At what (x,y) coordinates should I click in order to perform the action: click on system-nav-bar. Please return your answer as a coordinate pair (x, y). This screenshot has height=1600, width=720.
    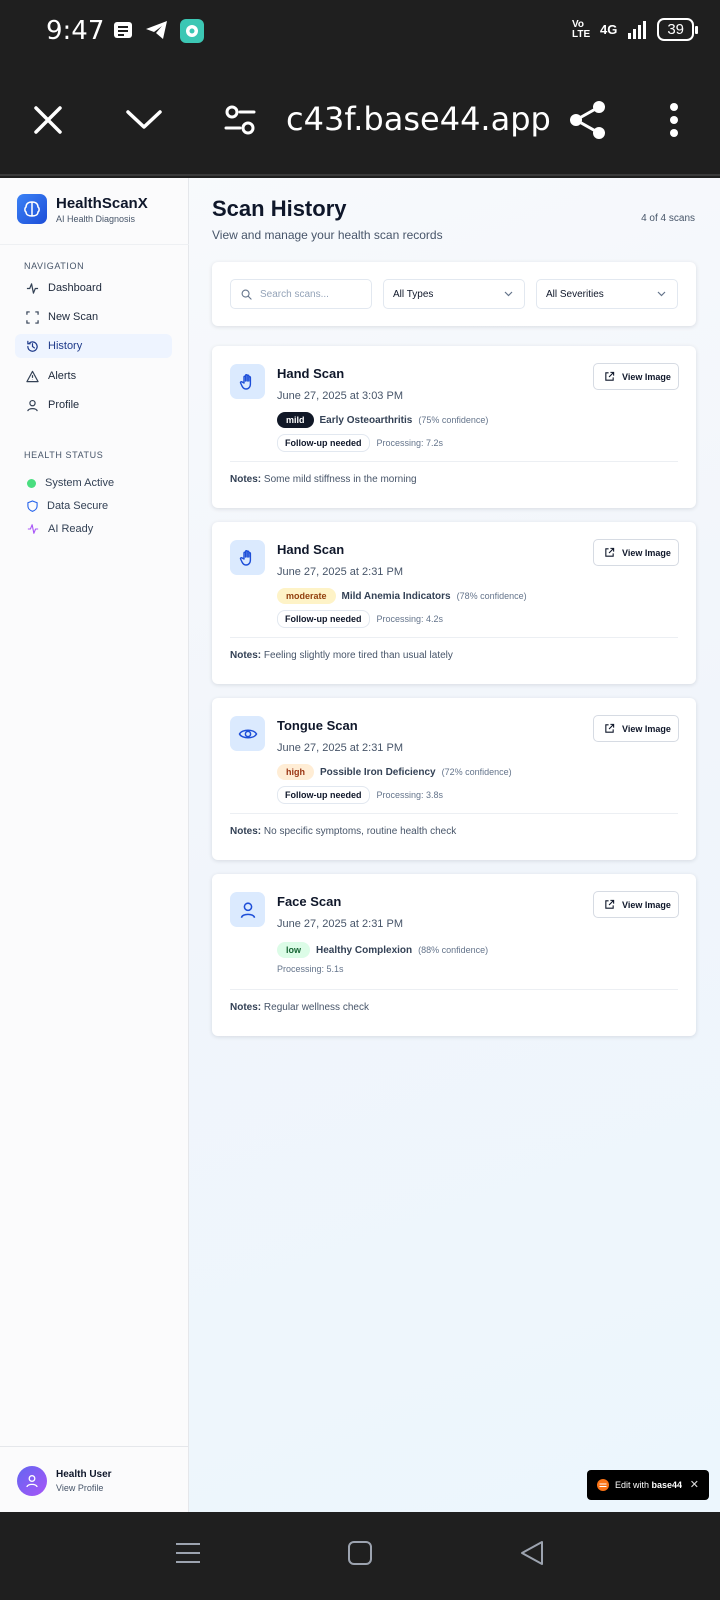
    Looking at the image, I should click on (360, 1556).